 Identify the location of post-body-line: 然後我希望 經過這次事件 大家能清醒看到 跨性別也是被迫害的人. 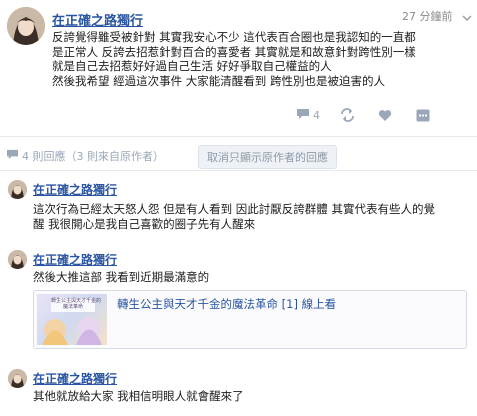
(218, 80).